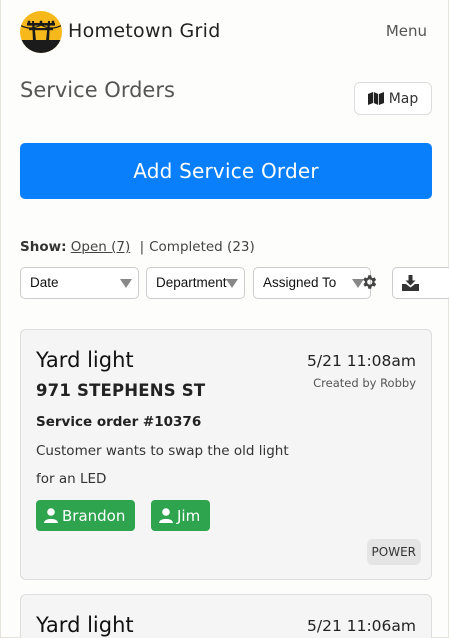  I want to click on download-icon, so click(410, 285).